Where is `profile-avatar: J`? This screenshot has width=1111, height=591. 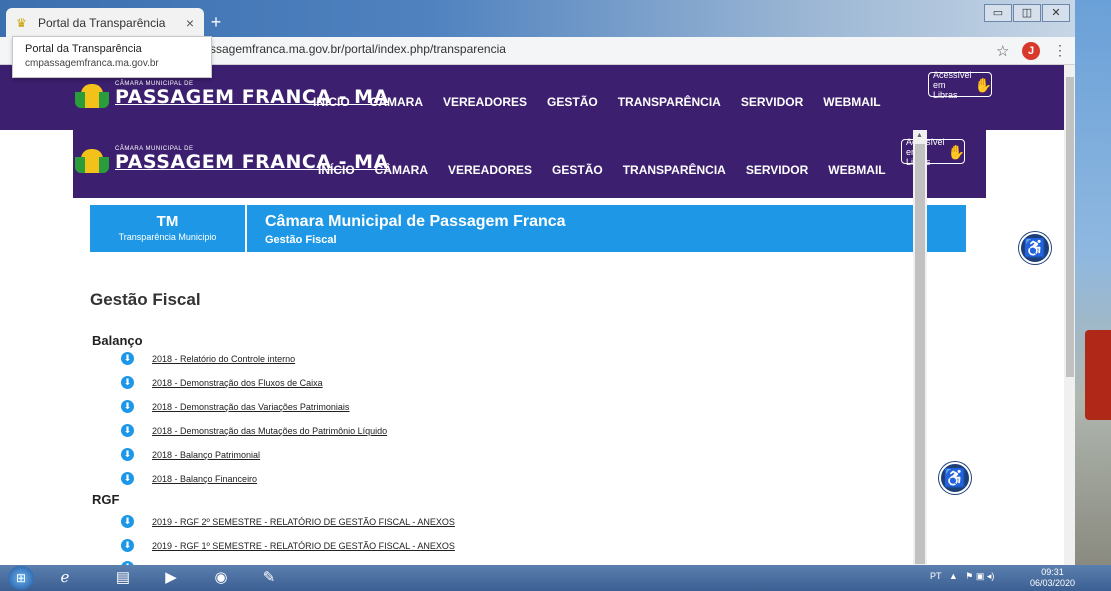
profile-avatar: J is located at coordinates (1031, 51).